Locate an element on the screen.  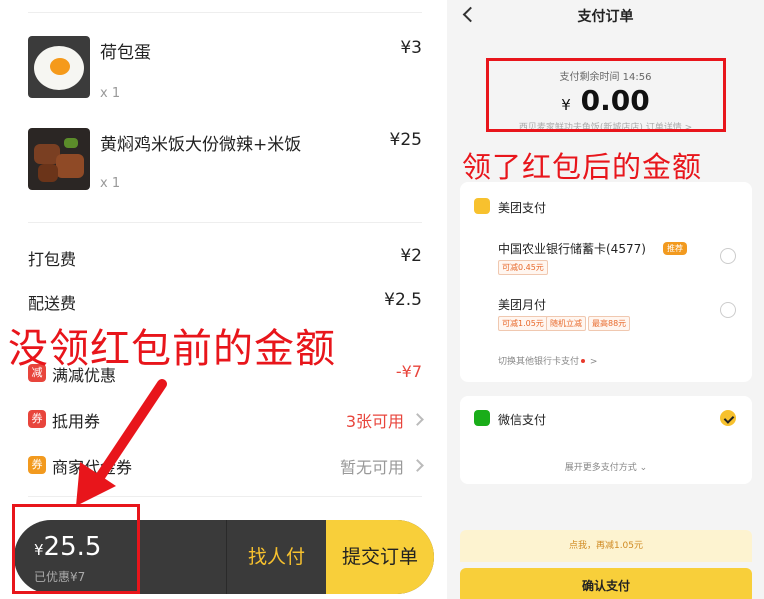
coupon-label: 抵用券 is located at coordinates (76, 420).